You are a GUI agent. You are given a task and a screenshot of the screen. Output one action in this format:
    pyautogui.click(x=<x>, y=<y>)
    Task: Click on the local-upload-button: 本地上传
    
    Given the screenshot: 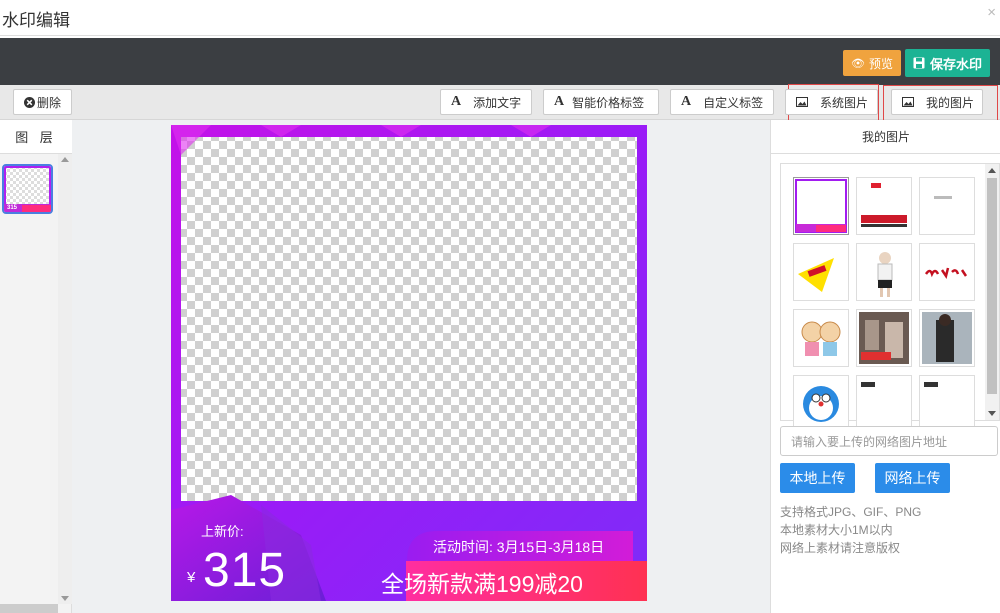 What is the action you would take?
    pyautogui.click(x=817, y=478)
    